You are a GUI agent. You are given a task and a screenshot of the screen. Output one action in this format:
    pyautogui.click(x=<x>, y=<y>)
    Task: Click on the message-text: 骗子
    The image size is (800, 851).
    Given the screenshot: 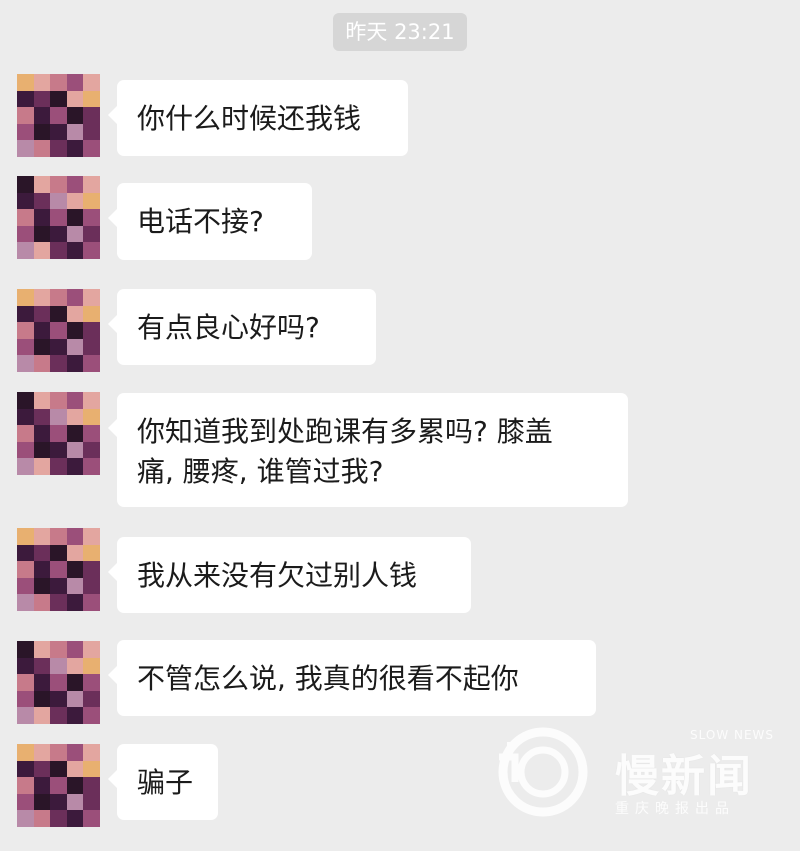 What is the action you would take?
    pyautogui.click(x=165, y=782)
    